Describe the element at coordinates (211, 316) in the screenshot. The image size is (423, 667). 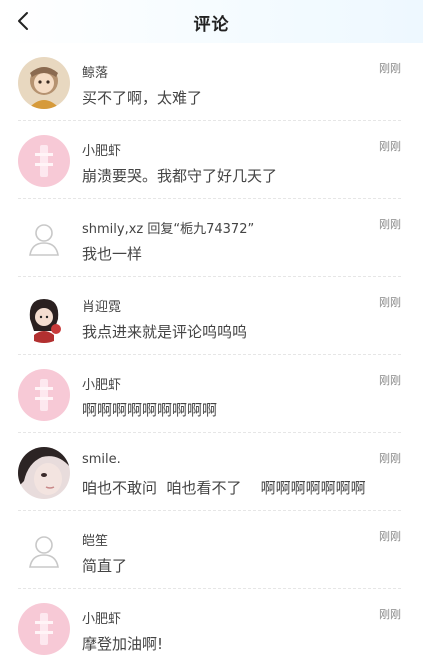
I see `comment-item: 肖迎霓 我点进来就是评论呜呜呜 刚刚` at that location.